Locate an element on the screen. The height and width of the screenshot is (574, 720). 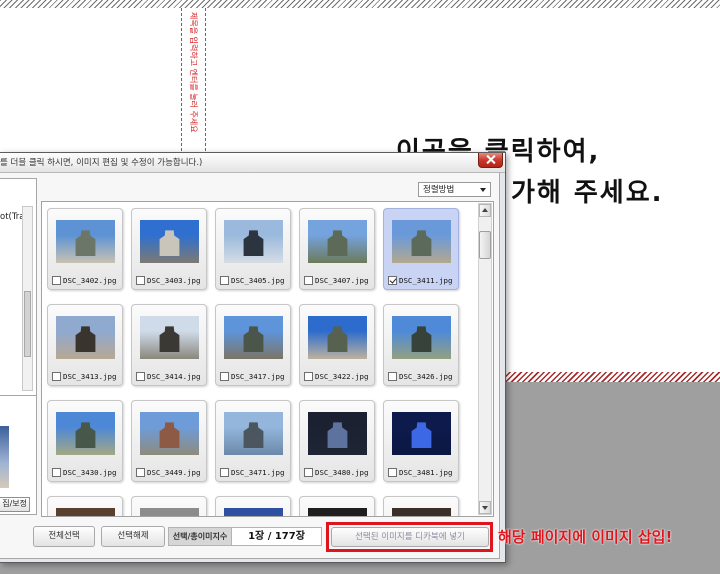
photo-hint-line-2: 가해 주세요. is located at coordinates (587, 193).